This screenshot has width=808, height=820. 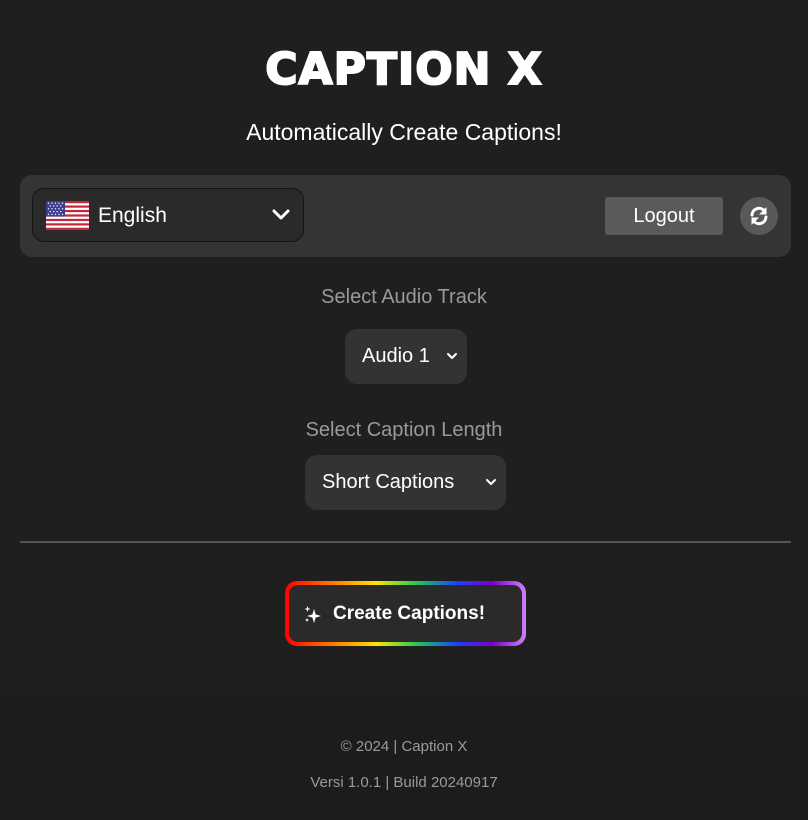 I want to click on language-selected-label: English, so click(x=132, y=215).